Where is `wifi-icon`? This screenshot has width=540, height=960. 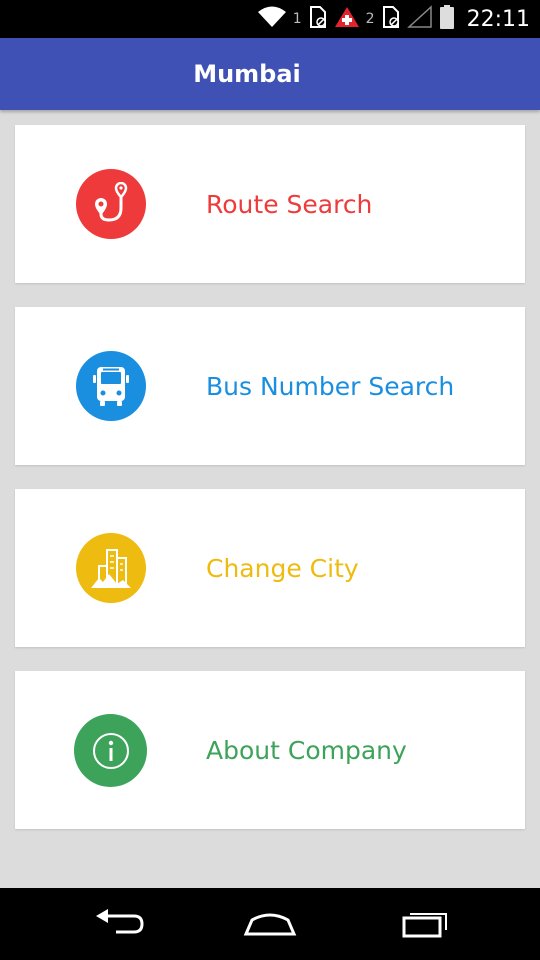 wifi-icon is located at coordinates (272, 19).